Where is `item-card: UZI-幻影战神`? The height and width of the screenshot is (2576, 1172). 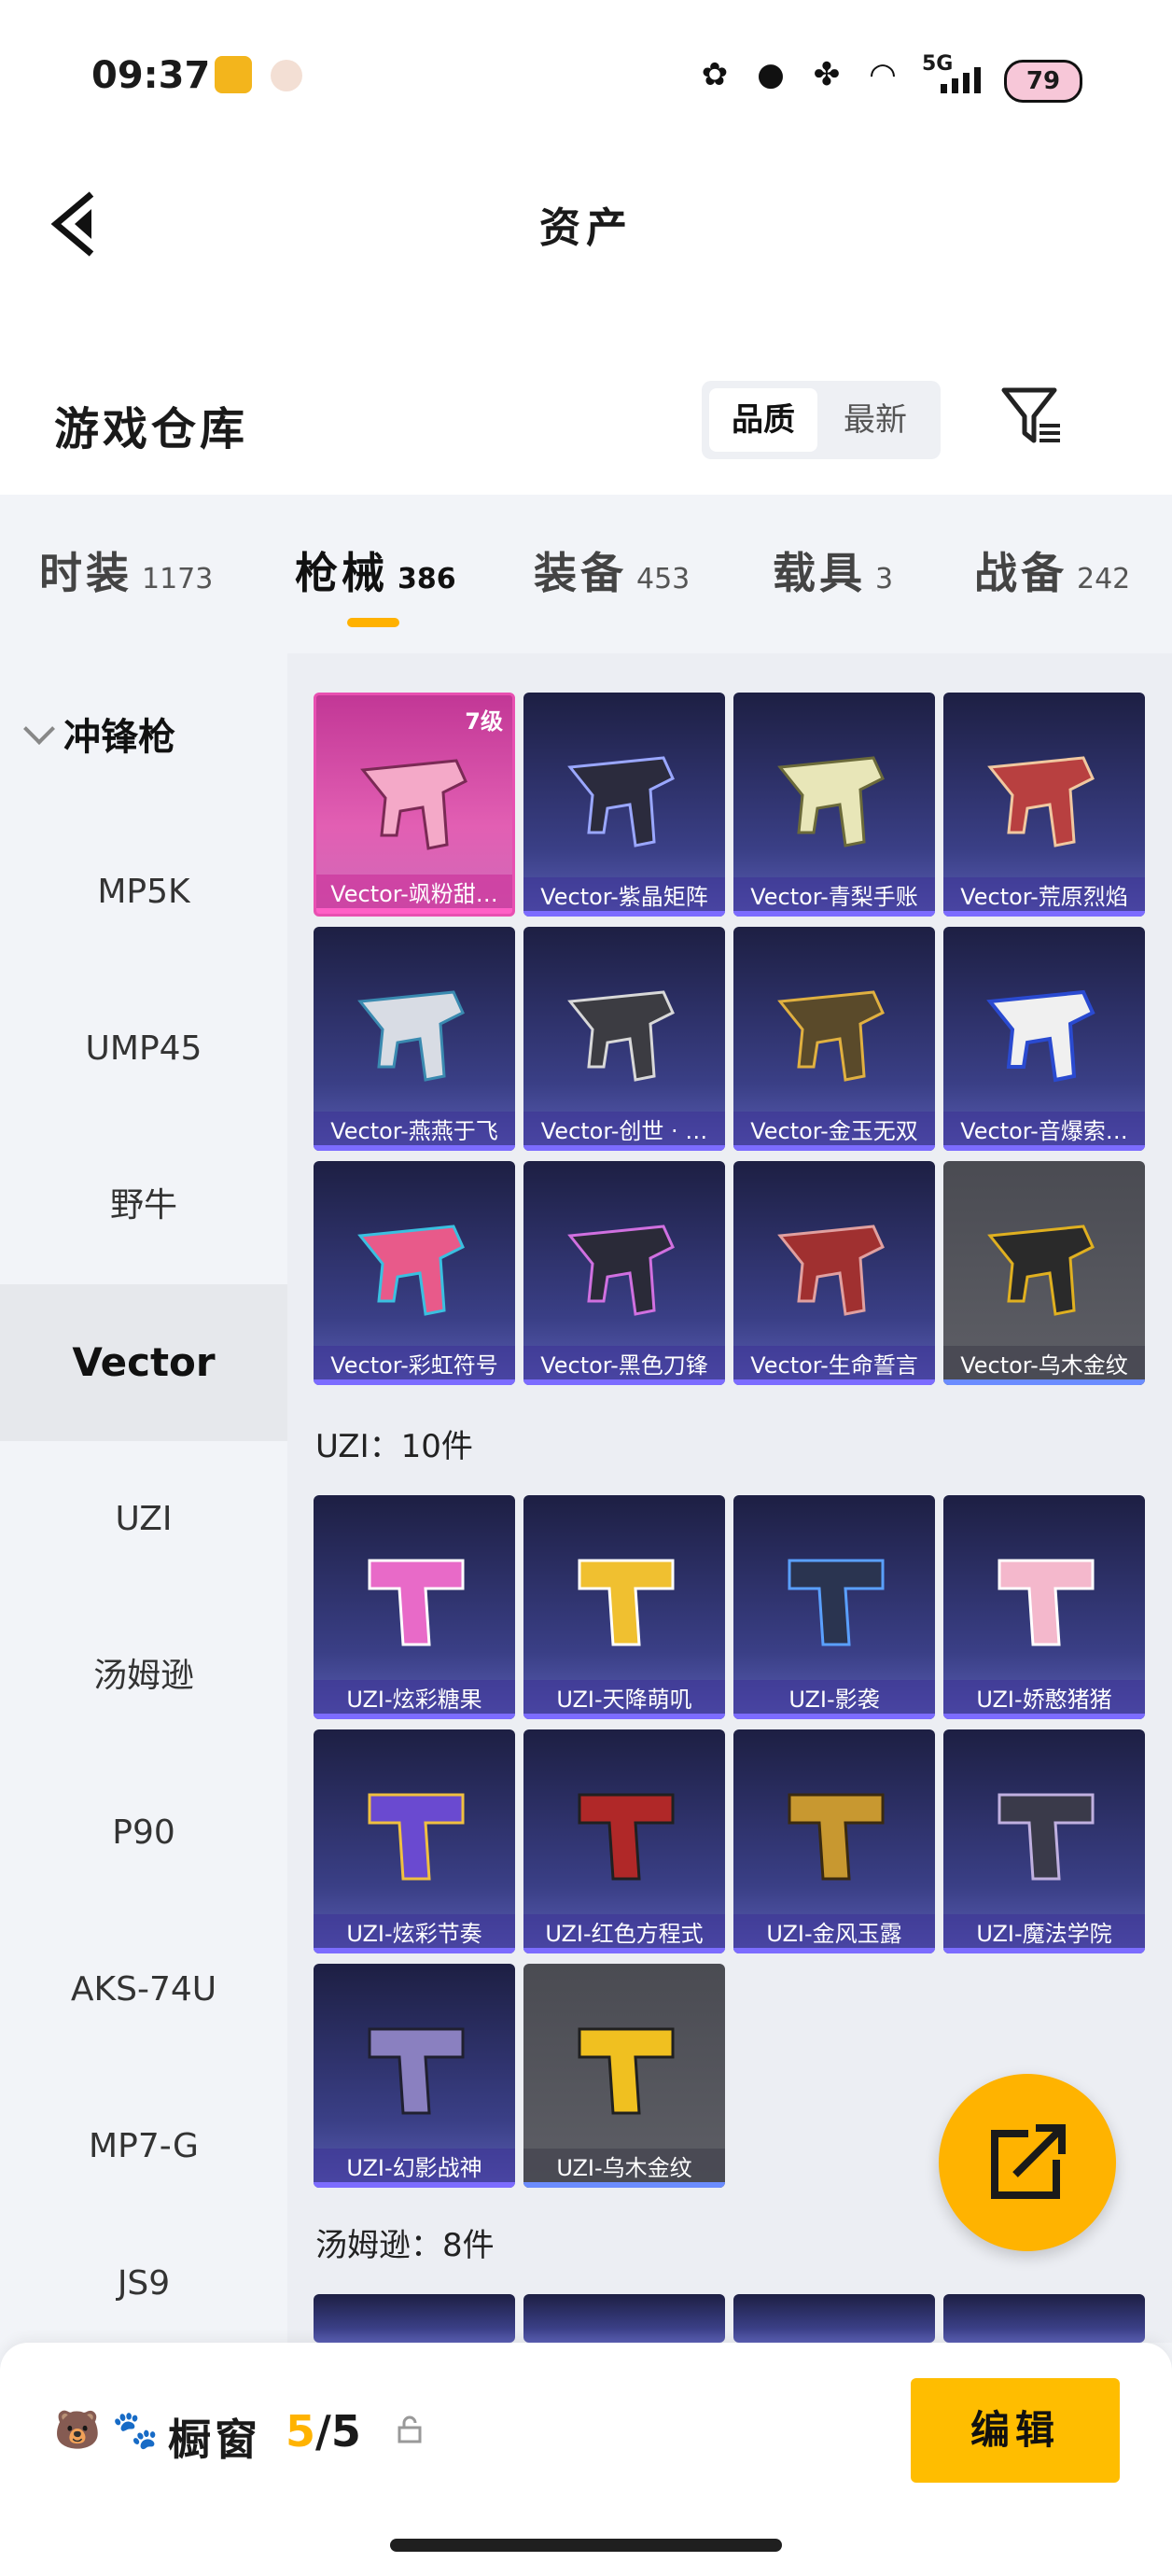 item-card: UZI-幻影战神 is located at coordinates (414, 2076).